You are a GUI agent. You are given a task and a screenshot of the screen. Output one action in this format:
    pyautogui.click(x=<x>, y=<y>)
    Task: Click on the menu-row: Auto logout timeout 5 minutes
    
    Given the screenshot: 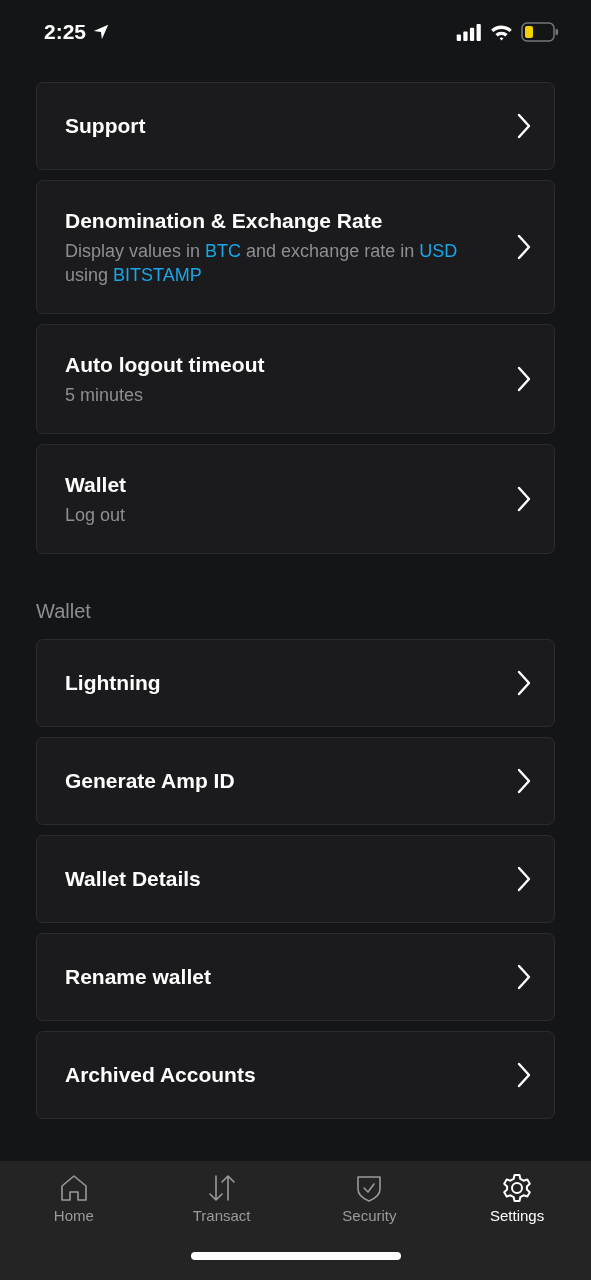 What is the action you would take?
    pyautogui.click(x=295, y=379)
    